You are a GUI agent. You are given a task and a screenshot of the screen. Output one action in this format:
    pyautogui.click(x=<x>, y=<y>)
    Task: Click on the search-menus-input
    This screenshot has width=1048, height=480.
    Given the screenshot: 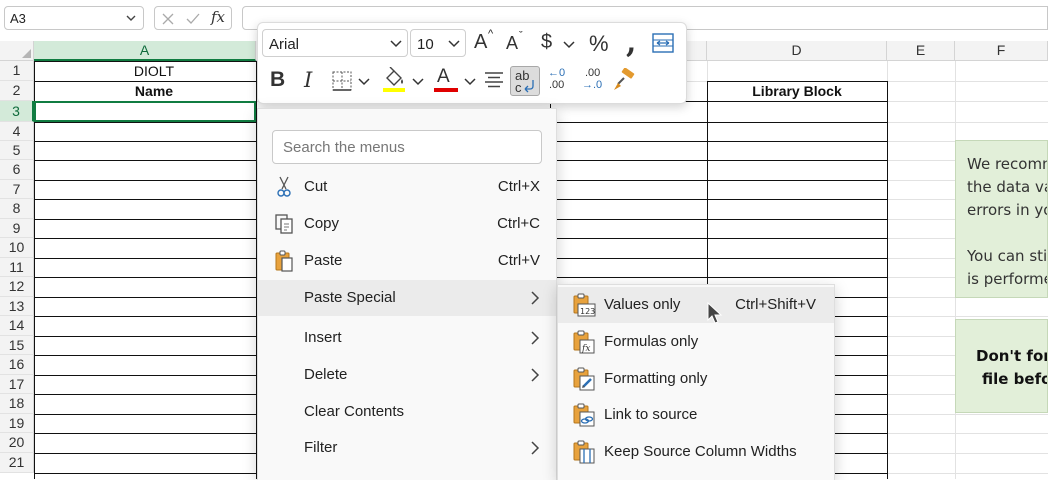 What is the action you would take?
    pyautogui.click(x=407, y=147)
    